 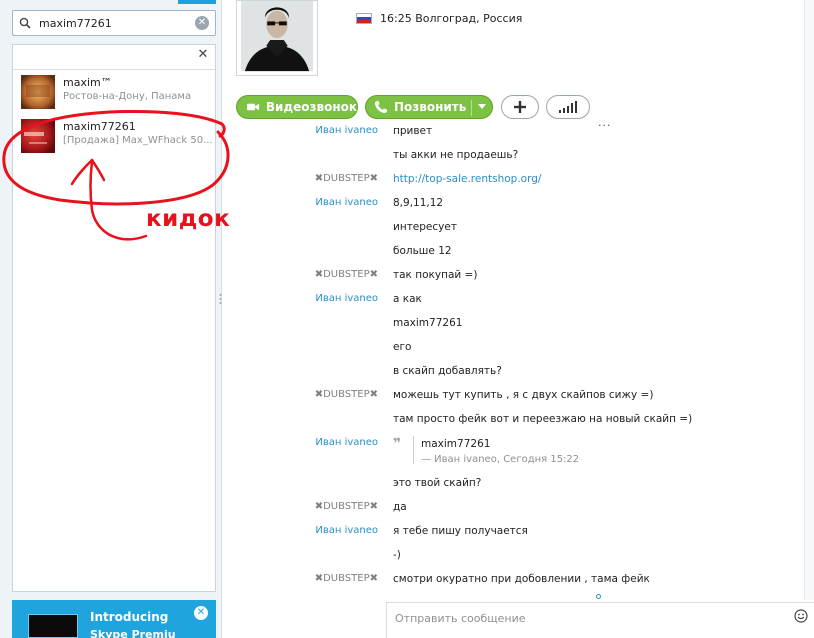 What do you see at coordinates (253, 107) in the screenshot?
I see `video-camera-icon` at bounding box center [253, 107].